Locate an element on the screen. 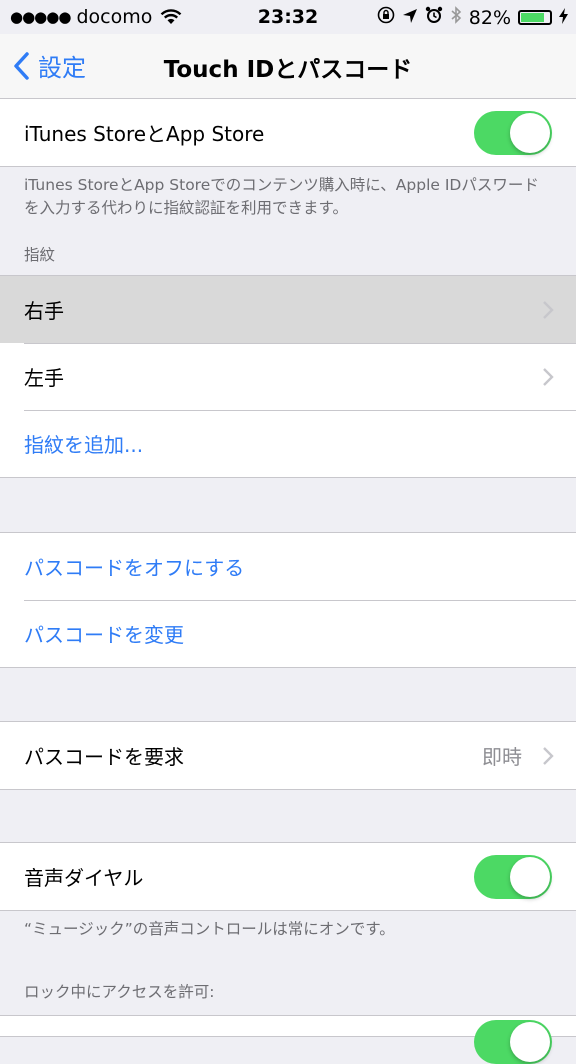 This screenshot has width=576, height=1064. itunes-app-store-toggle is located at coordinates (513, 133).